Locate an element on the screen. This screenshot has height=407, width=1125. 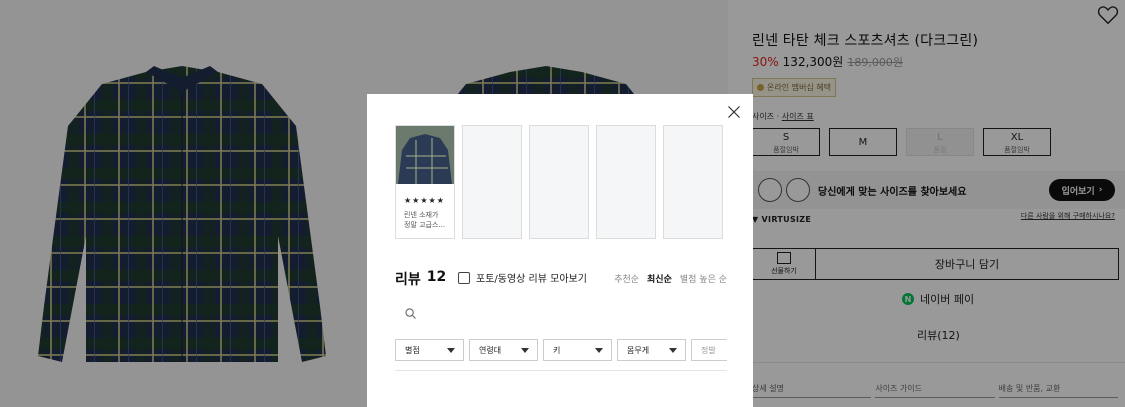
filter-height: 키 is located at coordinates (577, 350).